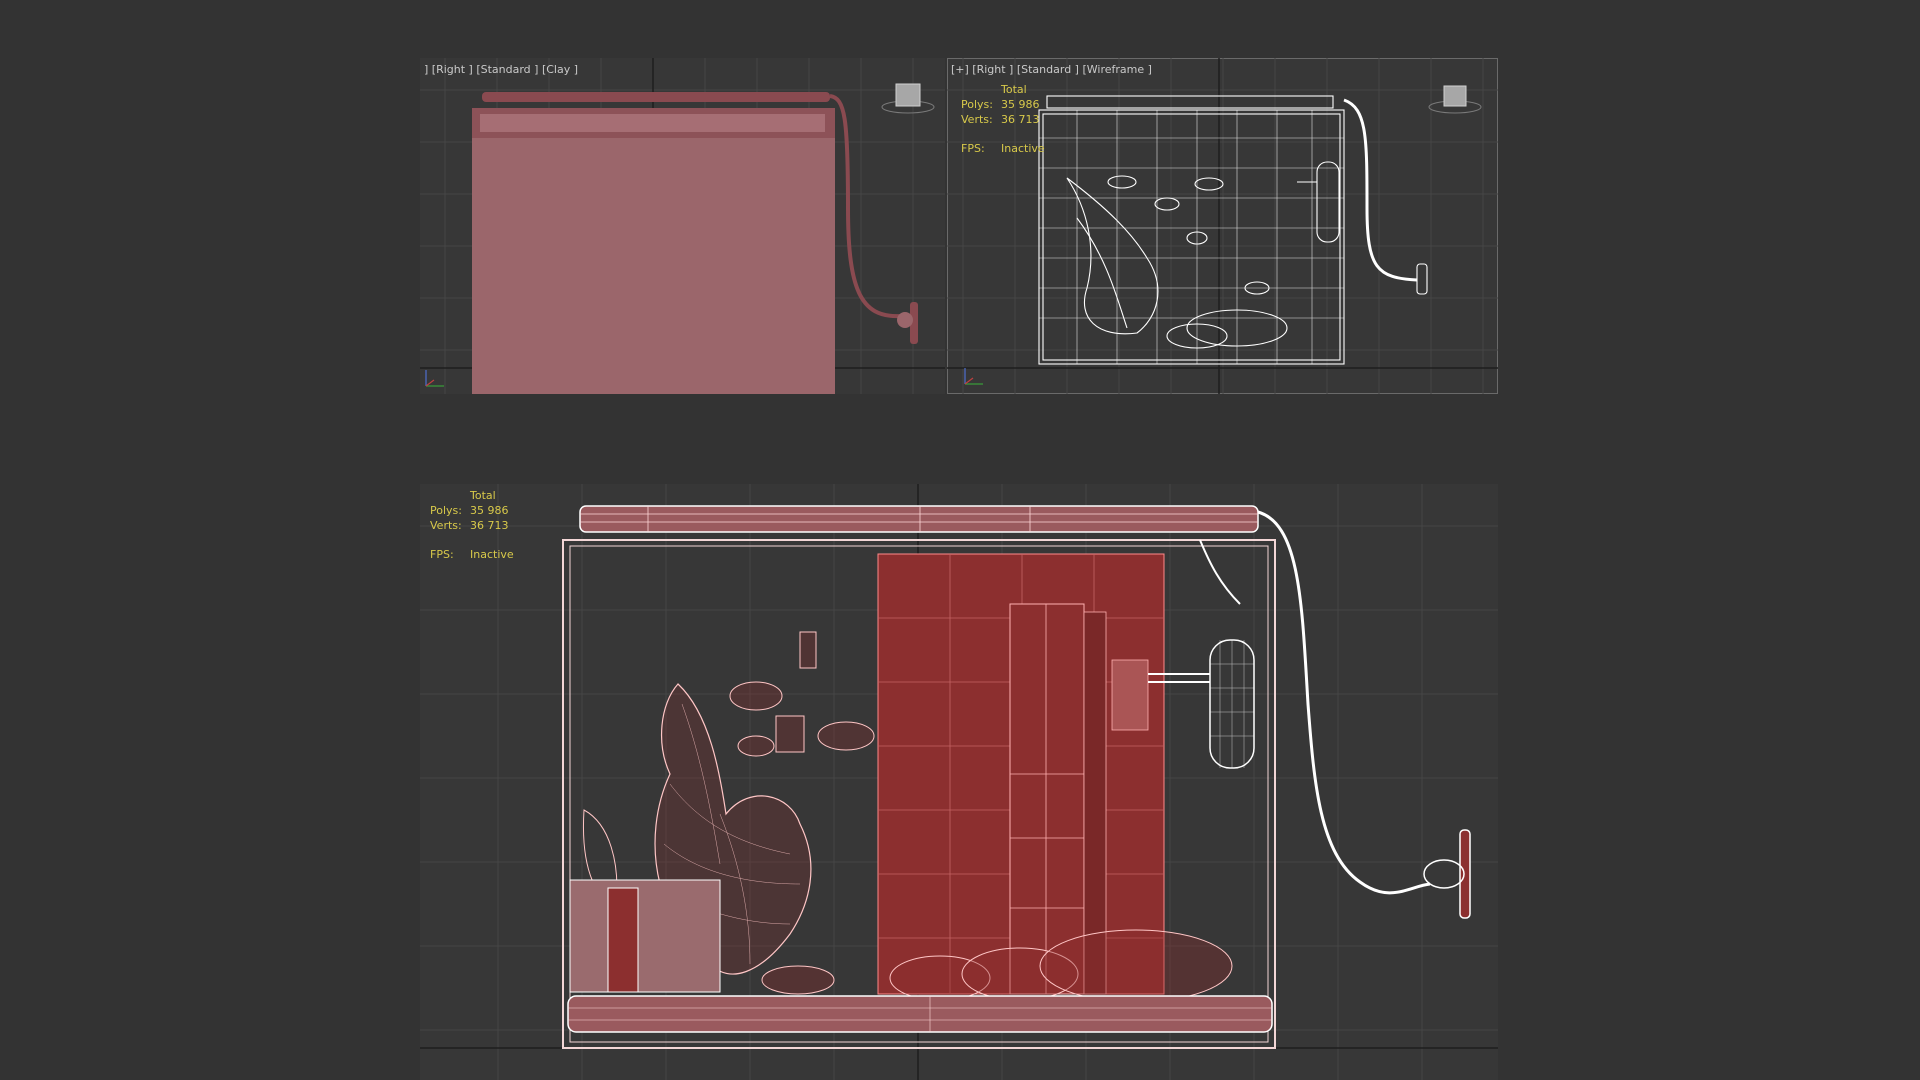 The height and width of the screenshot is (1080, 1920). I want to click on viewport-label: ] [Right ] [Standard ] [Clay ], so click(501, 69).